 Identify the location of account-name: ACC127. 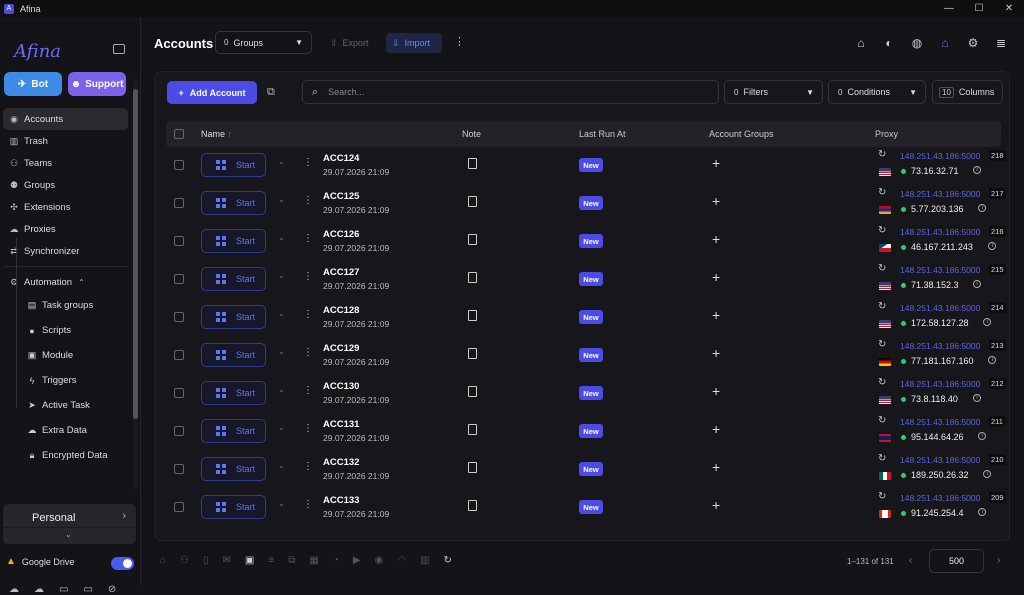
(341, 272).